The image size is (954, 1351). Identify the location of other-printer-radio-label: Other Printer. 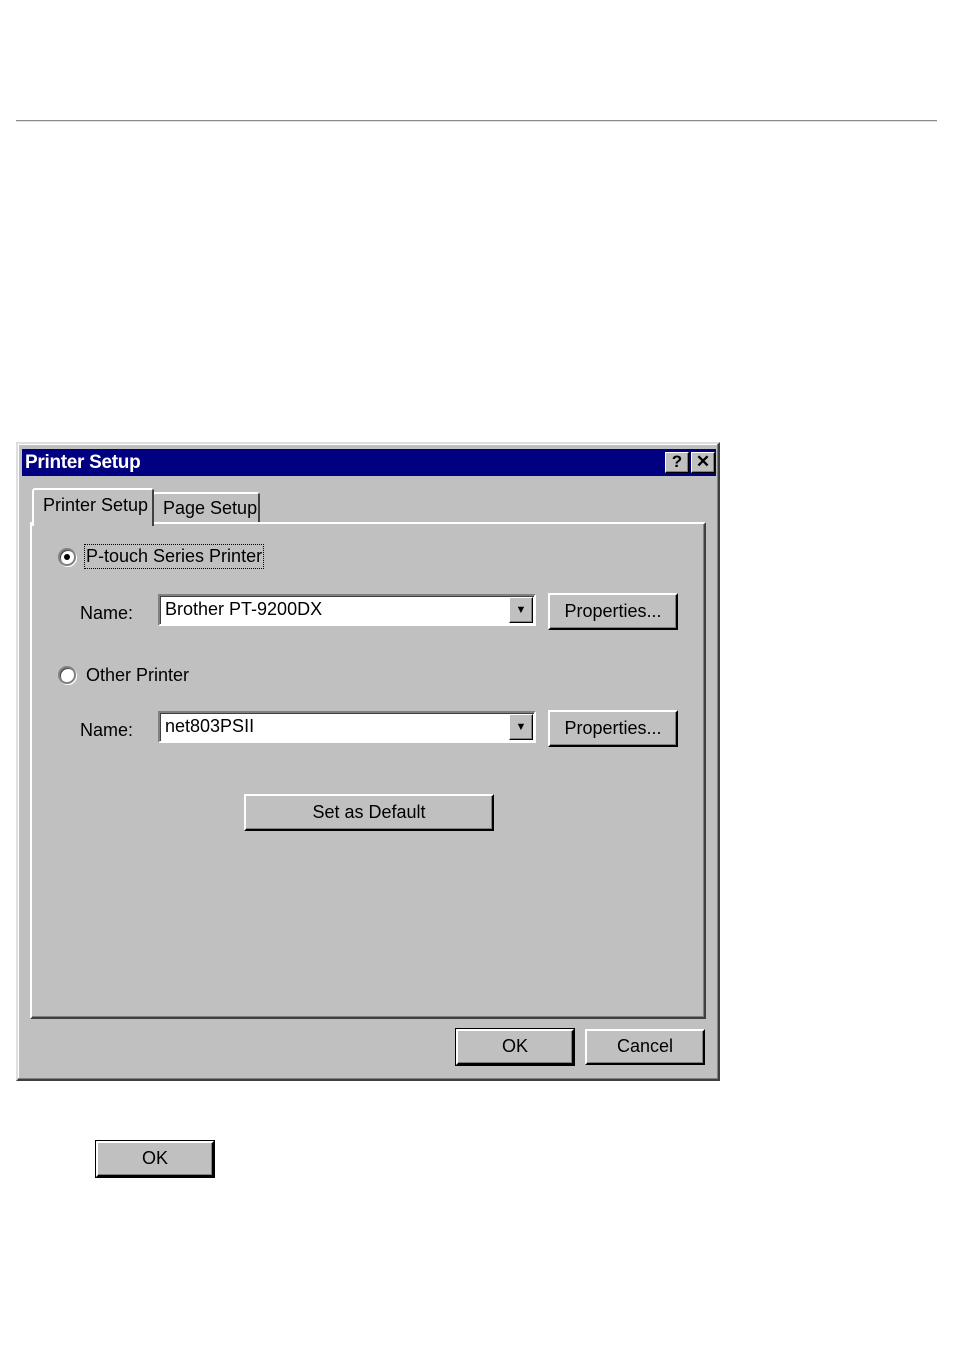
(137, 675).